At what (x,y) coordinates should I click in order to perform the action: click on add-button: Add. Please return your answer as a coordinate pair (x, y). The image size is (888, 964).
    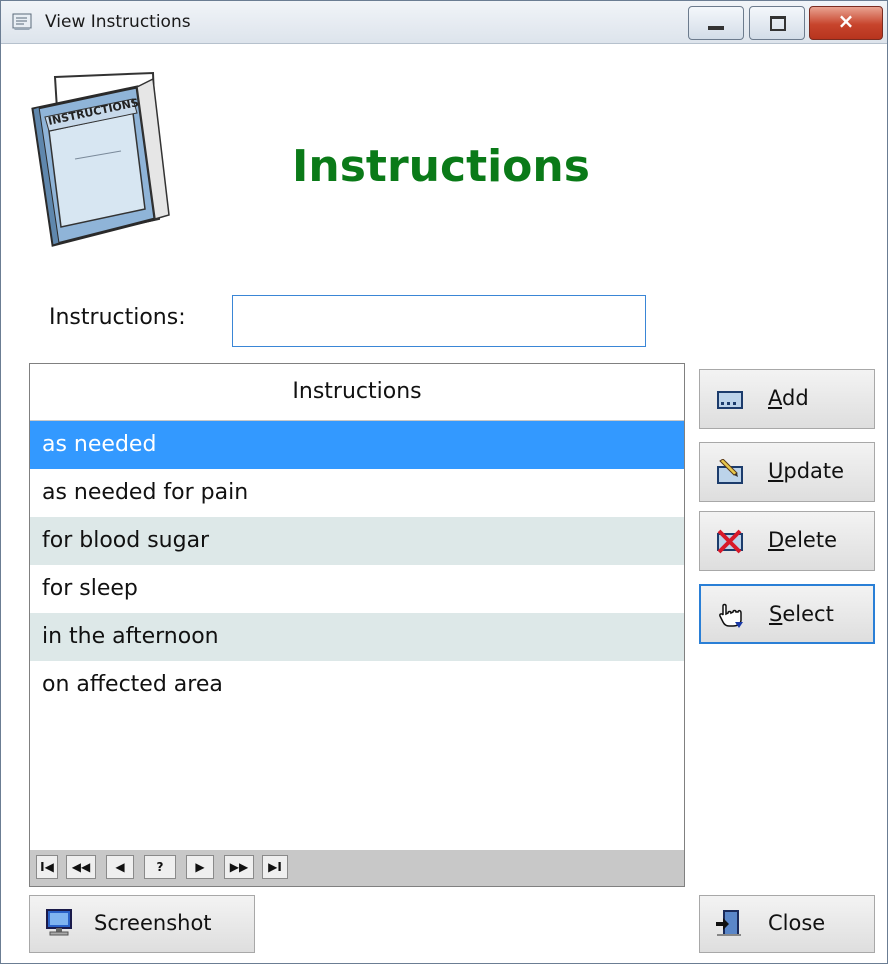
    Looking at the image, I should click on (787, 399).